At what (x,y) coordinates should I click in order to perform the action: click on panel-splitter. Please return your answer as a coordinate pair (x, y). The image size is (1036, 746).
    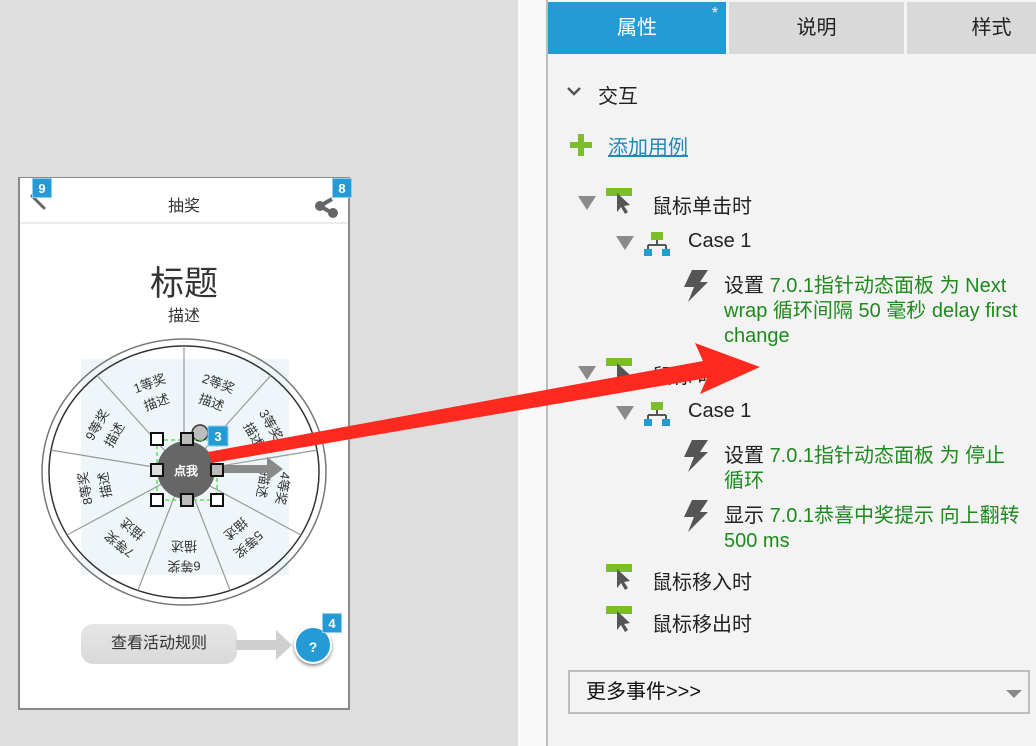
    Looking at the image, I should click on (532, 373).